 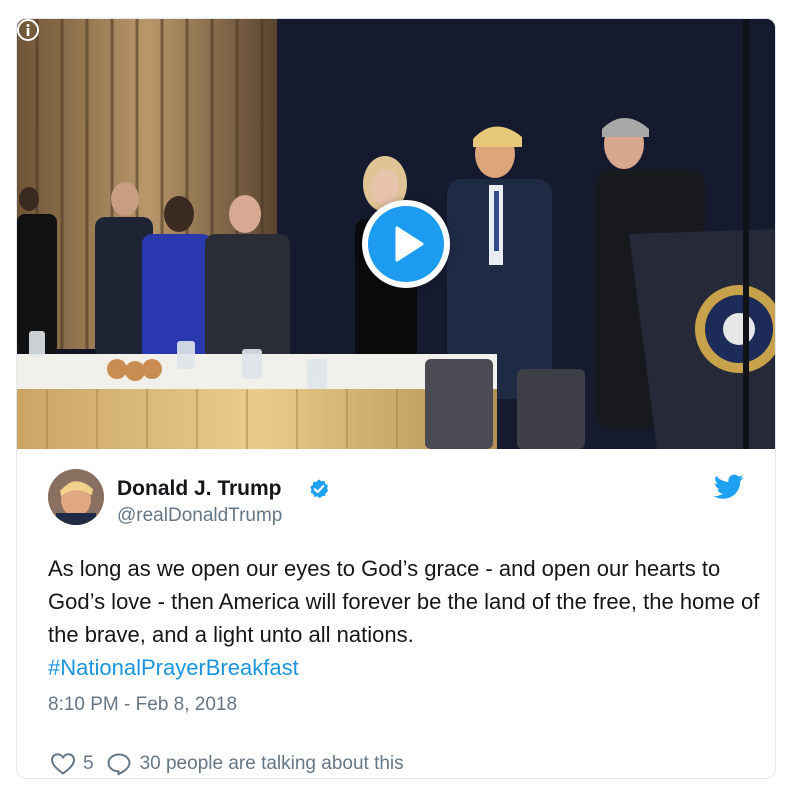 I want to click on play-icon, so click(x=409, y=244).